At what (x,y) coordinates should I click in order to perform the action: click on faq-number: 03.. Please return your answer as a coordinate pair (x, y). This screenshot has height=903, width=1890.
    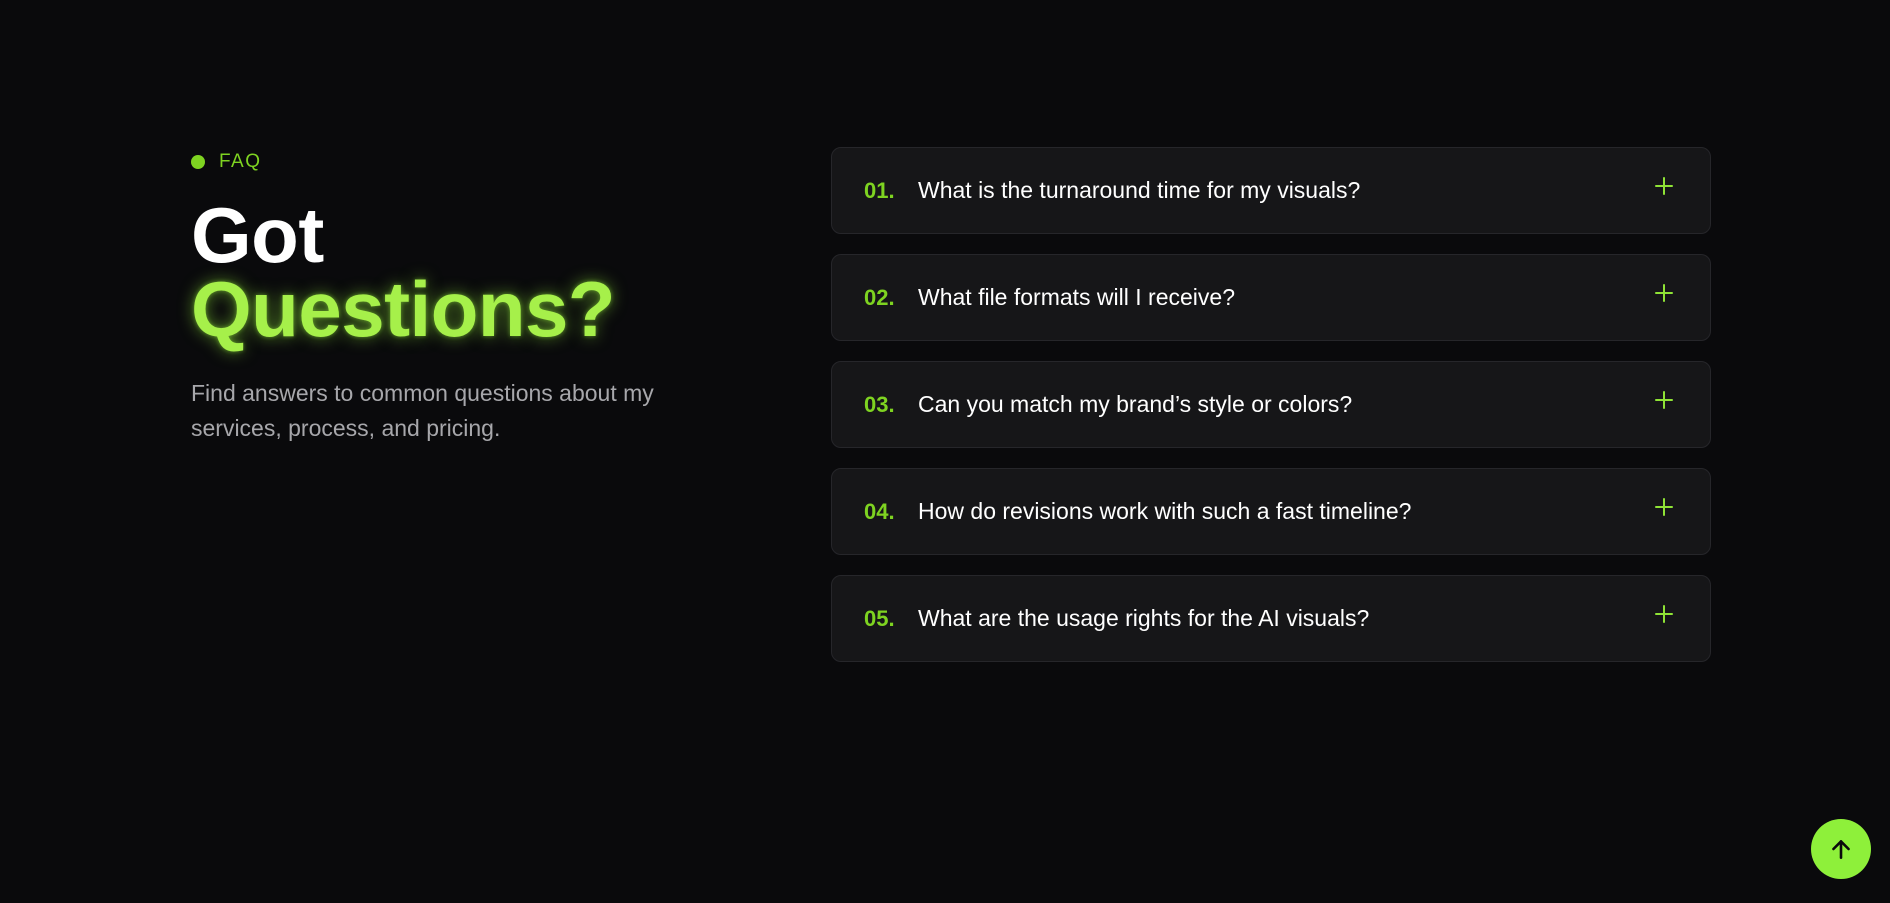
    Looking at the image, I should click on (879, 404).